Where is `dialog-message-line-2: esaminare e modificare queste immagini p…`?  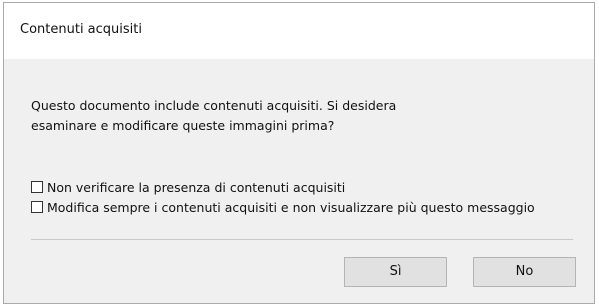
dialog-message-line-2: esaminare e modificare queste immagini p… is located at coordinates (183, 125).